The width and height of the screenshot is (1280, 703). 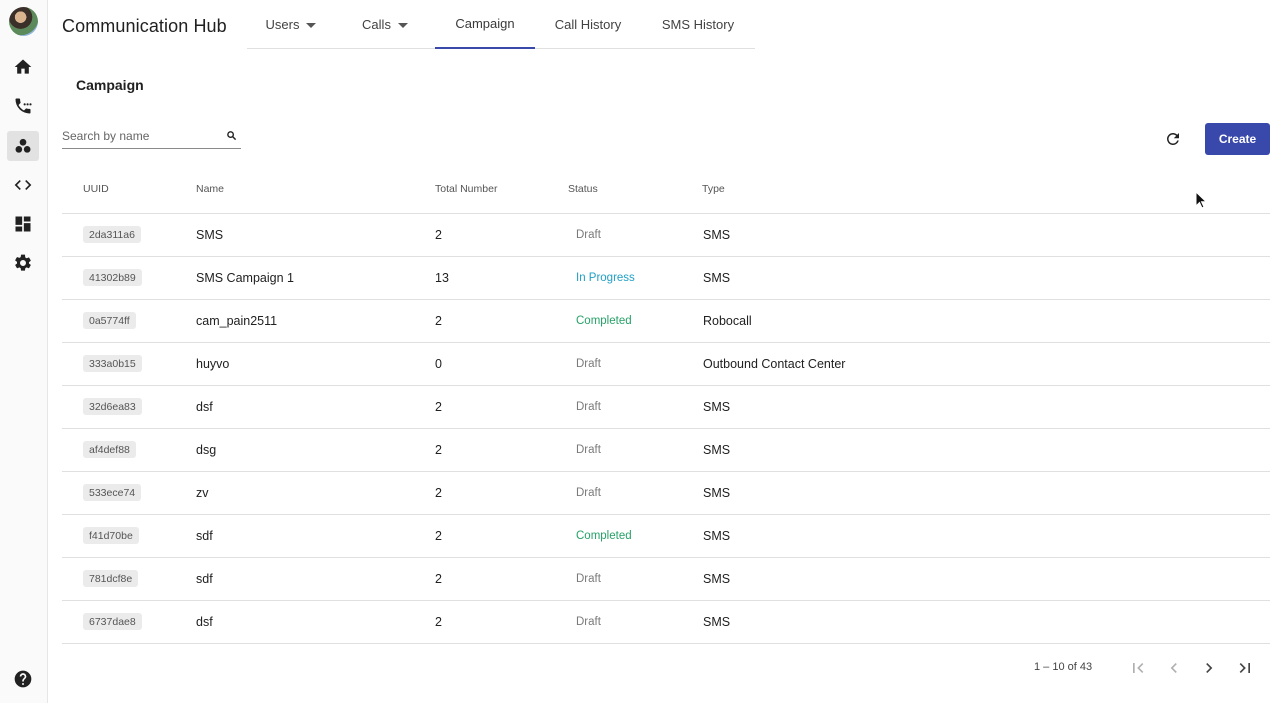 I want to click on table-row: 781dcf8e sdf 2 Draft SMS, so click(x=666, y=579).